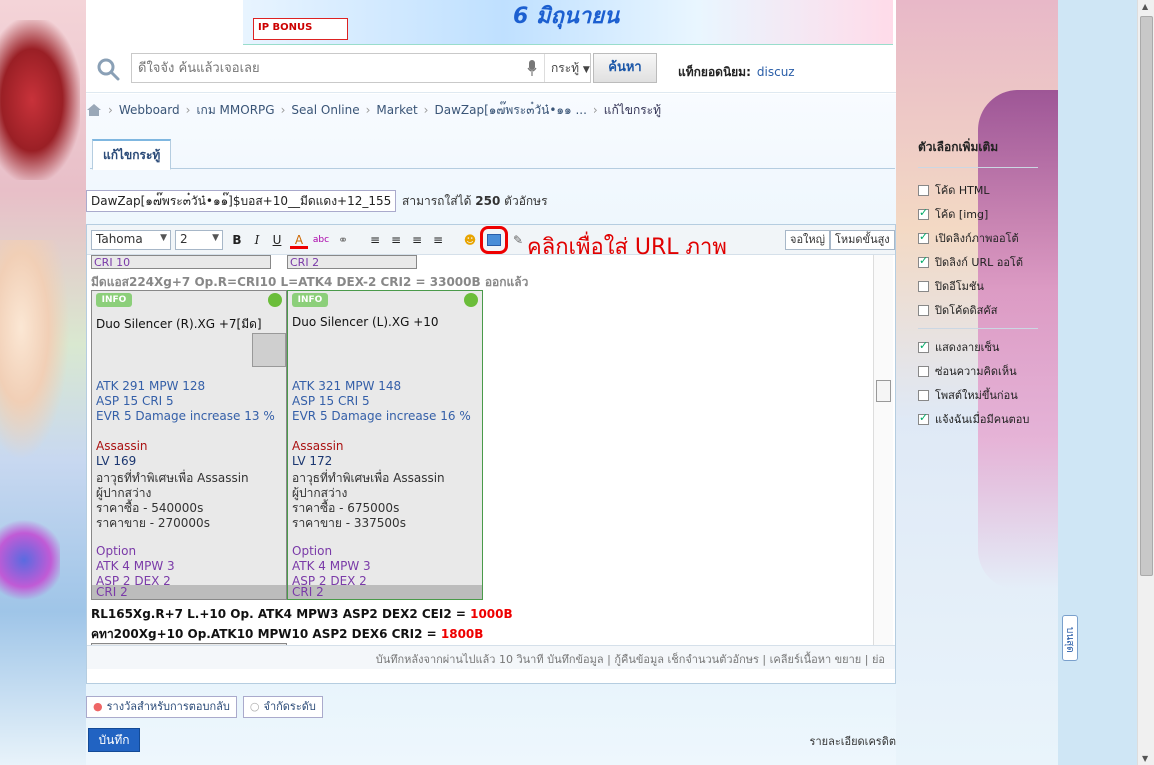  I want to click on partial-card-top-left: CRI 10, so click(181, 262).